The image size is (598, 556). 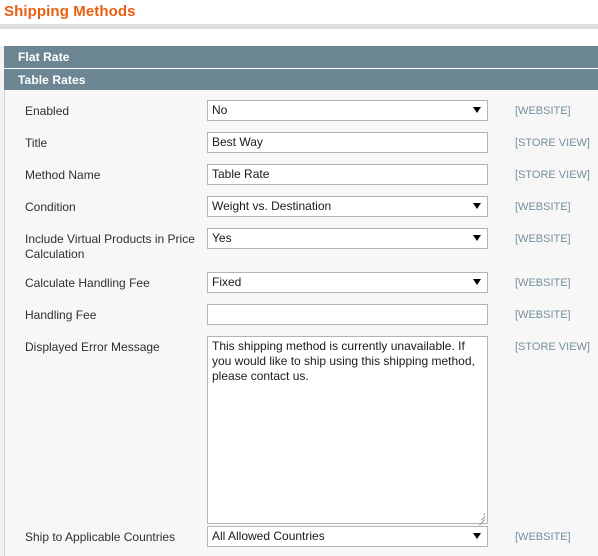 I want to click on select-include-virtual-products-wrapper: Yes, so click(x=347, y=238).